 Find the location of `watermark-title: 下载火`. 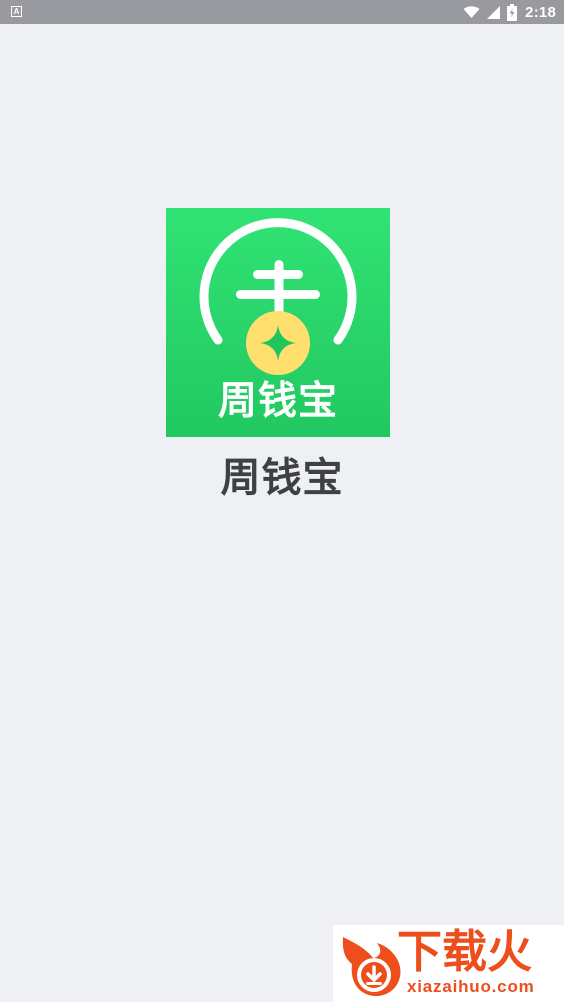

watermark-title: 下载火 is located at coordinates (465, 951).